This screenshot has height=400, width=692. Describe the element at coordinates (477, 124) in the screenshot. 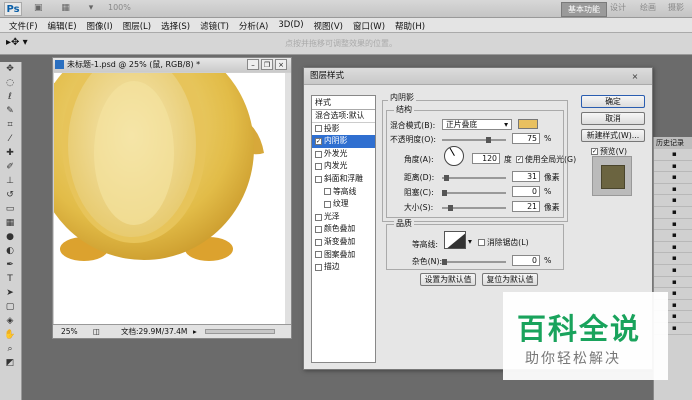

I see `blend-mode-select: 正片叠底 ▾` at that location.